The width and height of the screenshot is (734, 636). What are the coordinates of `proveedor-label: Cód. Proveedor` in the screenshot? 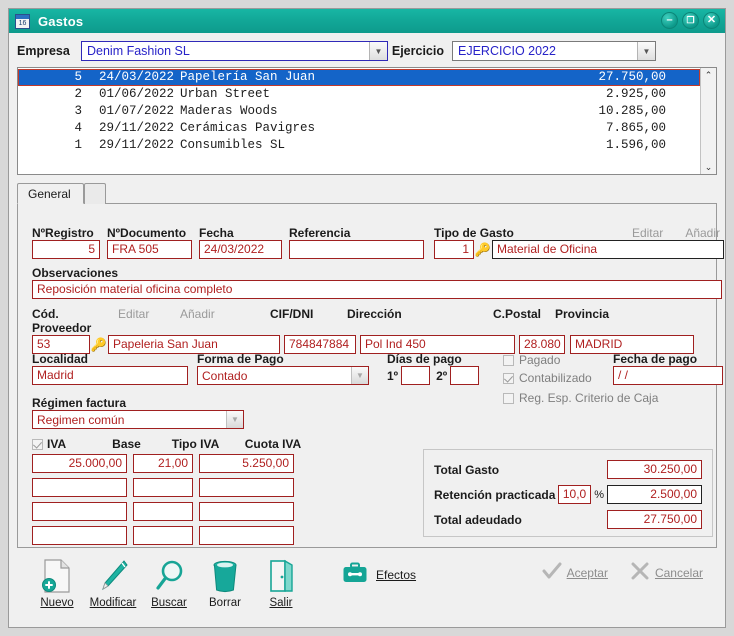 It's located at (62, 321).